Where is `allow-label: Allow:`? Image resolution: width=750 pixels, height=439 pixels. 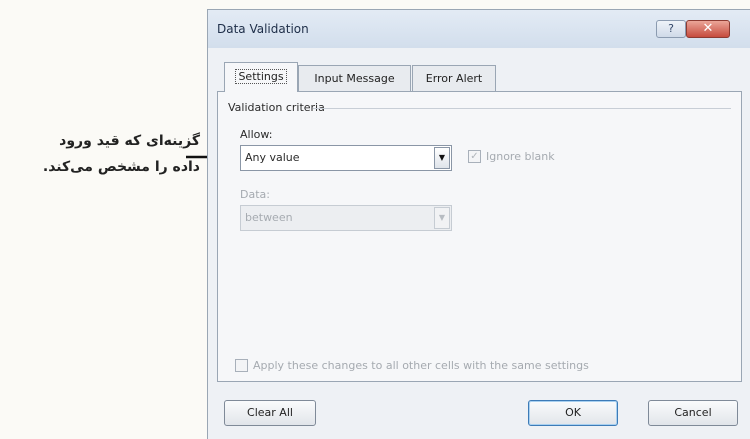 allow-label: Allow: is located at coordinates (256, 134).